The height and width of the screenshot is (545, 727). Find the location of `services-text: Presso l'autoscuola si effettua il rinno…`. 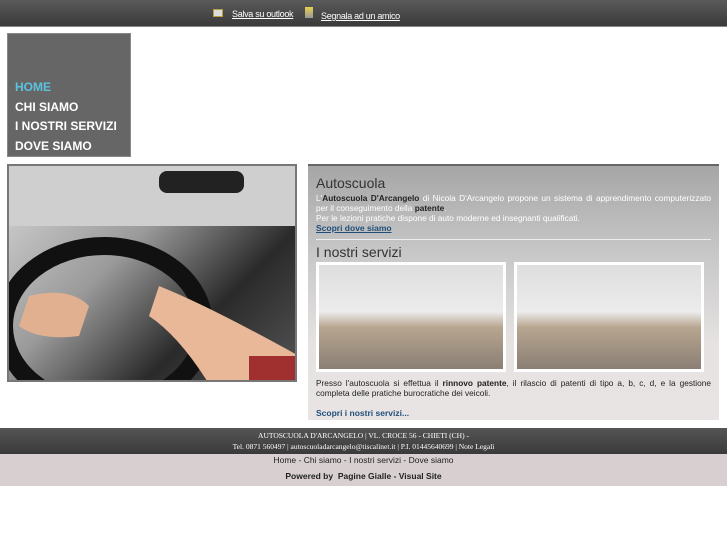

services-text: Presso l'autoscuola si effettua il rinno… is located at coordinates (513, 388).